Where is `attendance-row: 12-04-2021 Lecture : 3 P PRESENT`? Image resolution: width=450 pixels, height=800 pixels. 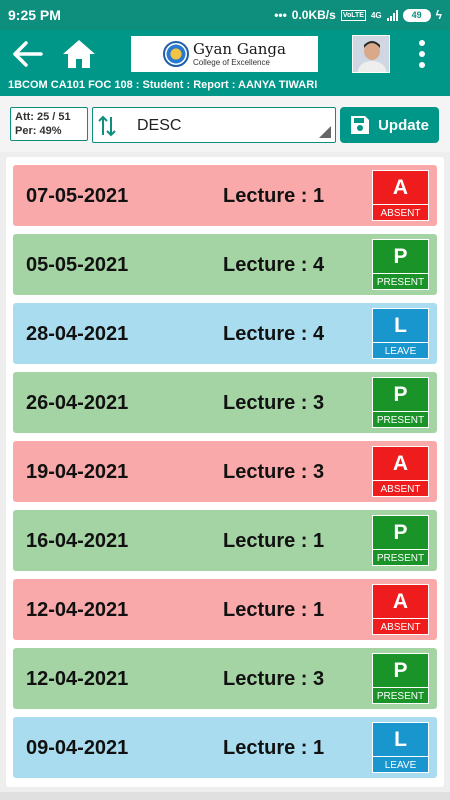
attendance-row: 12-04-2021 Lecture : 3 P PRESENT is located at coordinates (225, 678).